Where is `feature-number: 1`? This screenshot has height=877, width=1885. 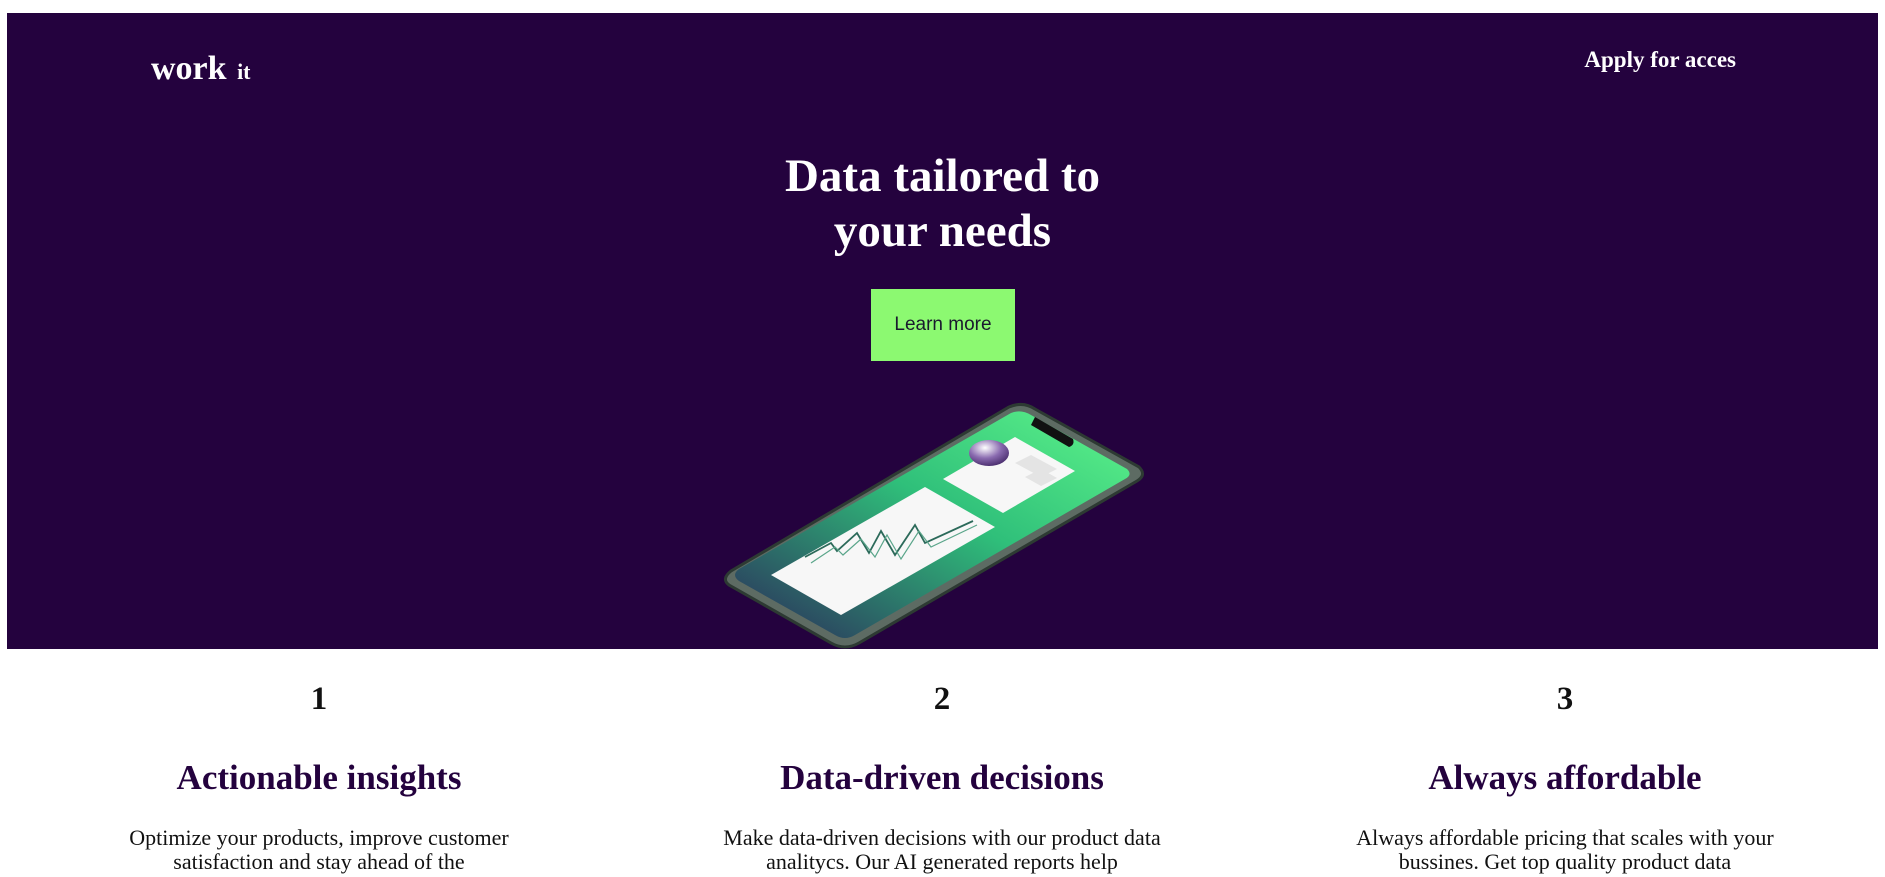
feature-number: 1 is located at coordinates (319, 699).